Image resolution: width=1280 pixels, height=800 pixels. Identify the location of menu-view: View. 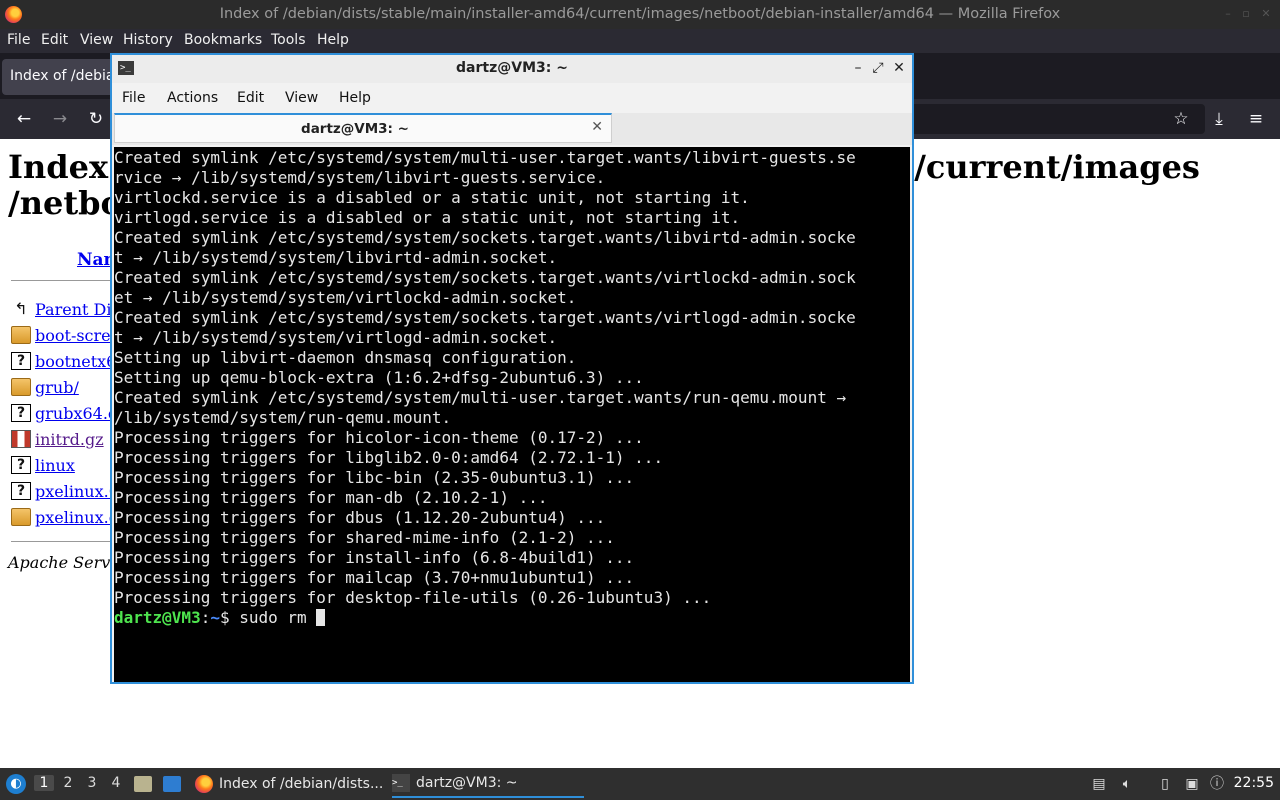
(96, 40).